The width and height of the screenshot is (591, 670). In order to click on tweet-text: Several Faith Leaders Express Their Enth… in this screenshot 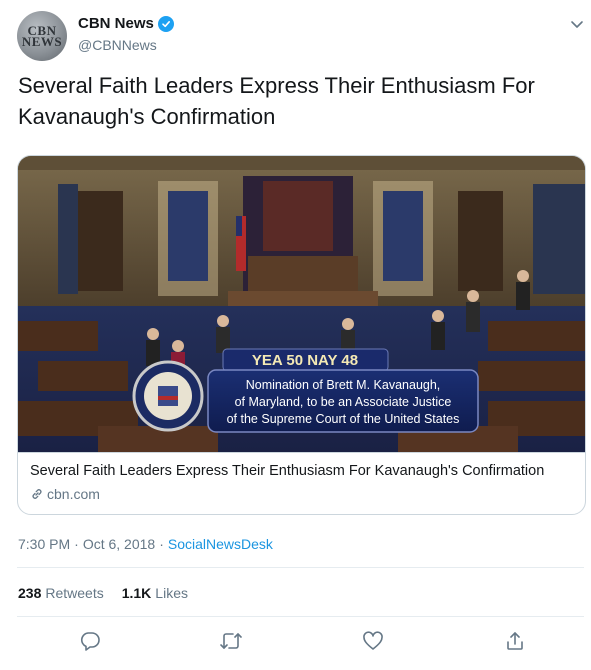, I will do `click(276, 101)`.